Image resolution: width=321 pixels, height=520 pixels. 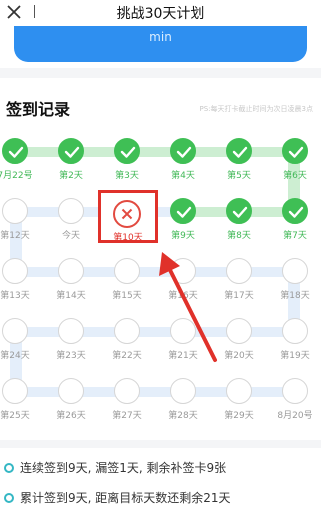 I want to click on stat-line-total: 累计签到9天, 距离目标天数还剩余21天, so click(x=117, y=497).